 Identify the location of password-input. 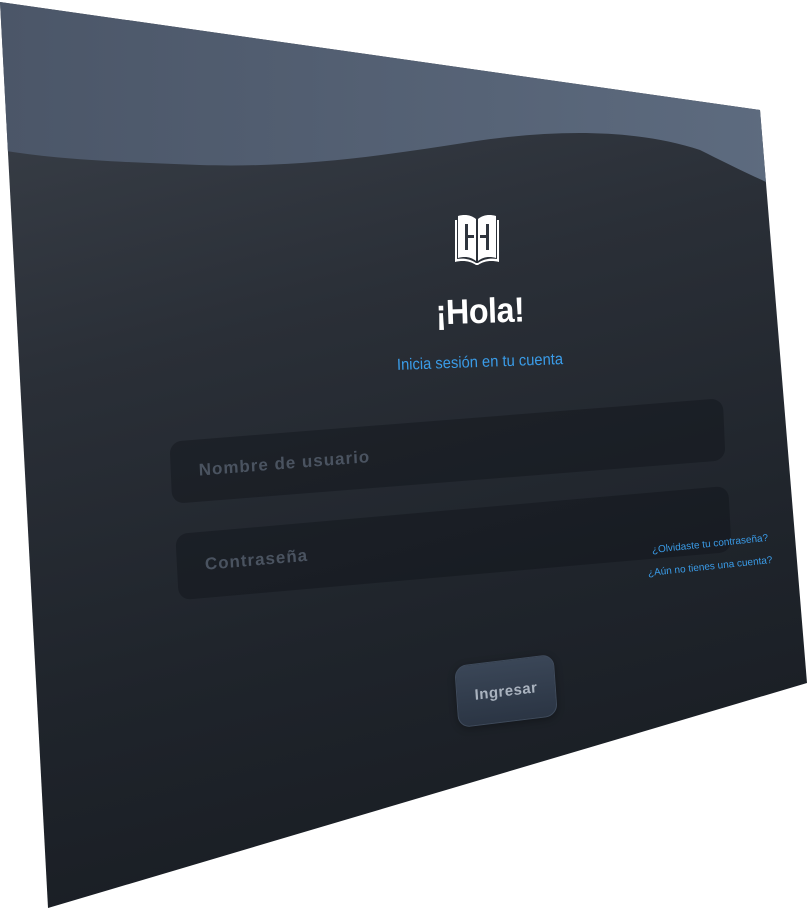
(453, 543).